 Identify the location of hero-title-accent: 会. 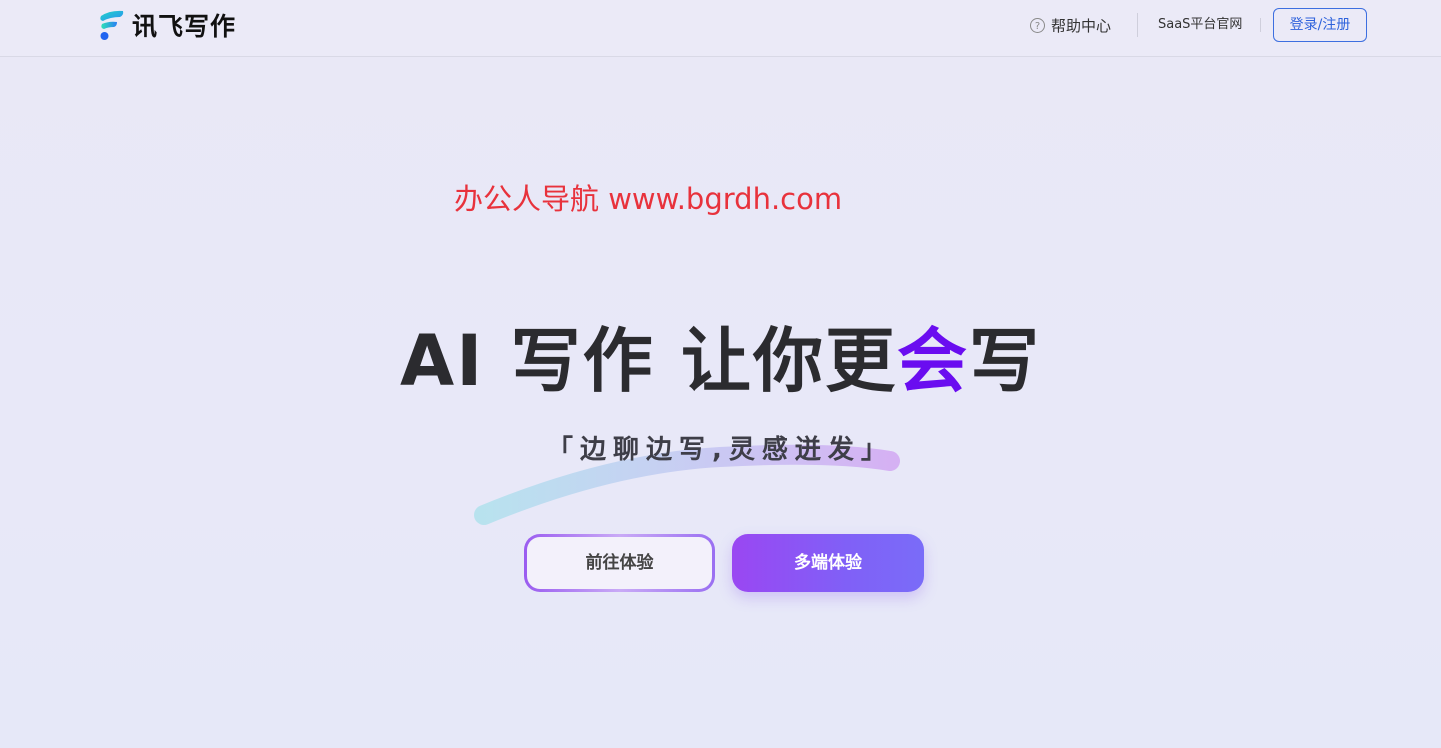
(932, 361).